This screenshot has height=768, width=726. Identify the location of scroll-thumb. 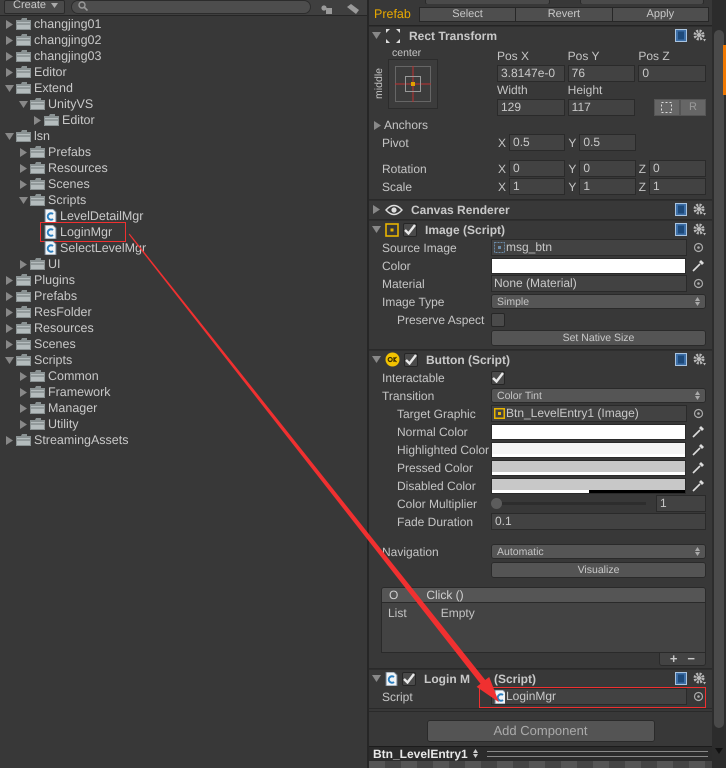
(719, 379).